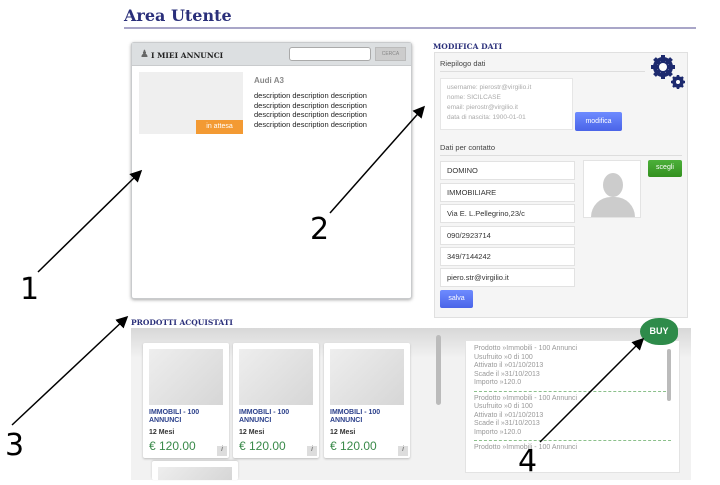  Describe the element at coordinates (15, 445) in the screenshot. I see `annotation-3: 3` at that location.